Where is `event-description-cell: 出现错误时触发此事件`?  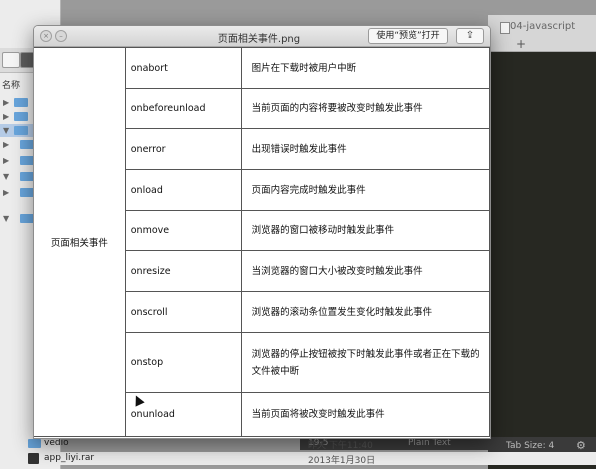
event-description-cell: 出现错误时触发此事件 is located at coordinates (365, 149).